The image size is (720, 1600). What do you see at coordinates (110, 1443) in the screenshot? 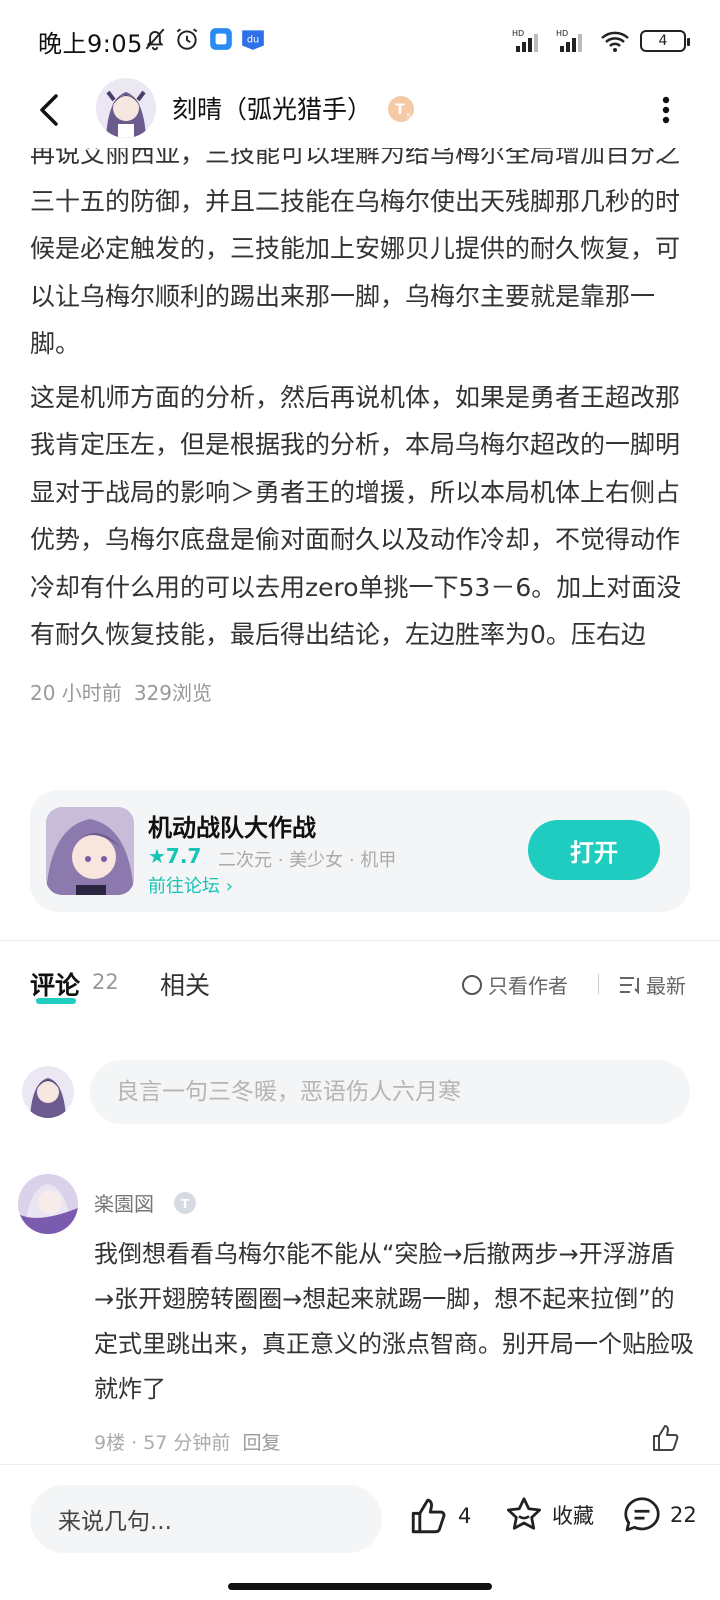
I see `comment-floor: 9楼` at bounding box center [110, 1443].